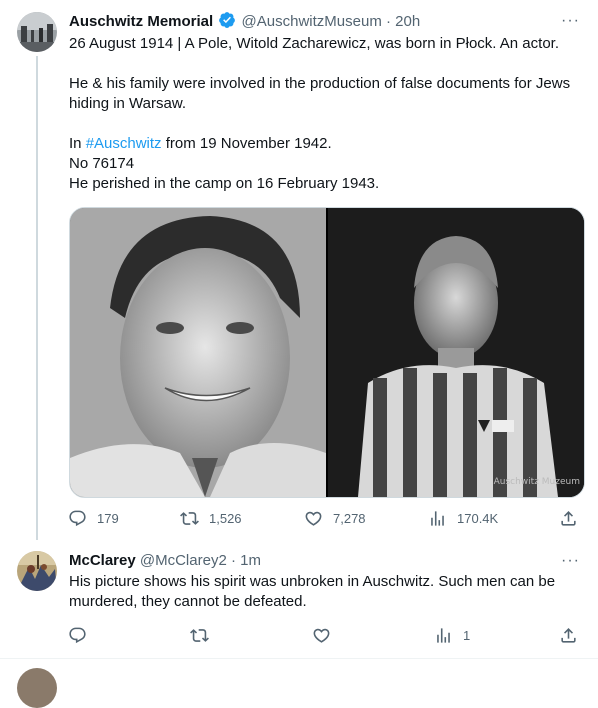  I want to click on views-button: 170.4K, so click(463, 518).